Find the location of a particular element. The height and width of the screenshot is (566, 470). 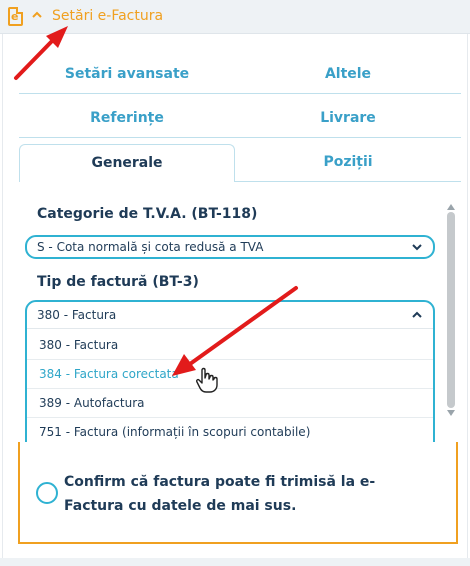

panel-scrollbar is located at coordinates (451, 310).